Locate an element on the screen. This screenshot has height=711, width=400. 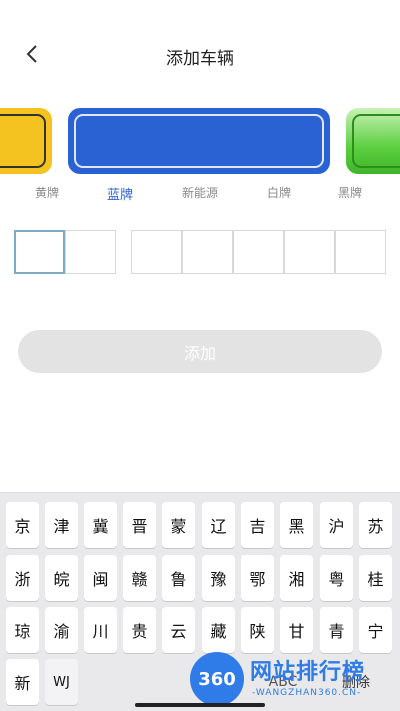
key: 津 is located at coordinates (61, 525).